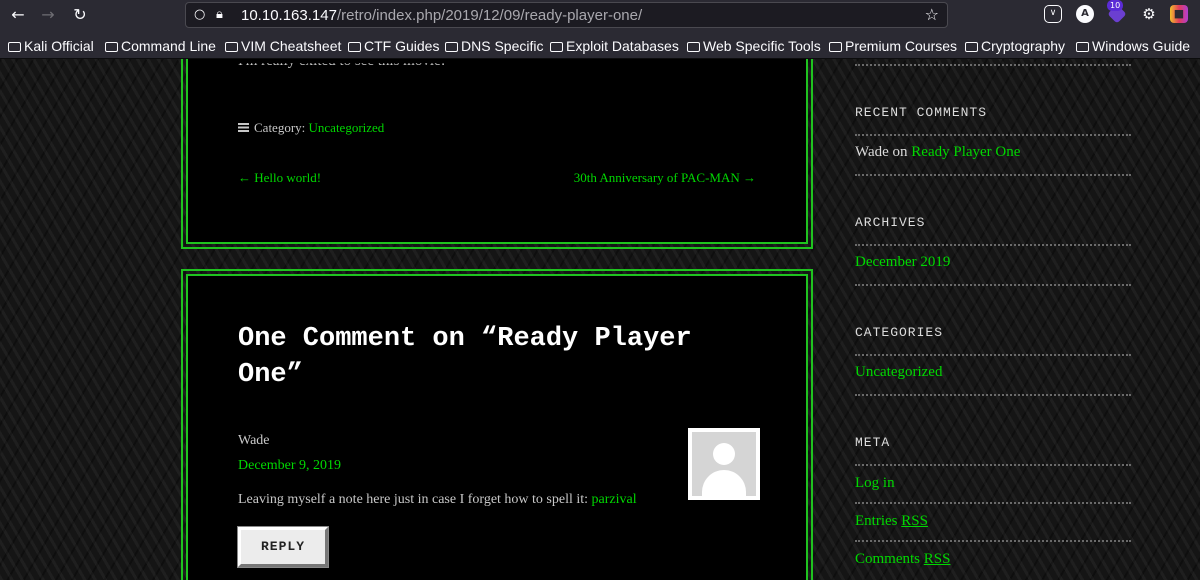 The width and height of the screenshot is (1200, 580). What do you see at coordinates (872, 152) in the screenshot?
I see `recent-comment-author: Wade` at bounding box center [872, 152].